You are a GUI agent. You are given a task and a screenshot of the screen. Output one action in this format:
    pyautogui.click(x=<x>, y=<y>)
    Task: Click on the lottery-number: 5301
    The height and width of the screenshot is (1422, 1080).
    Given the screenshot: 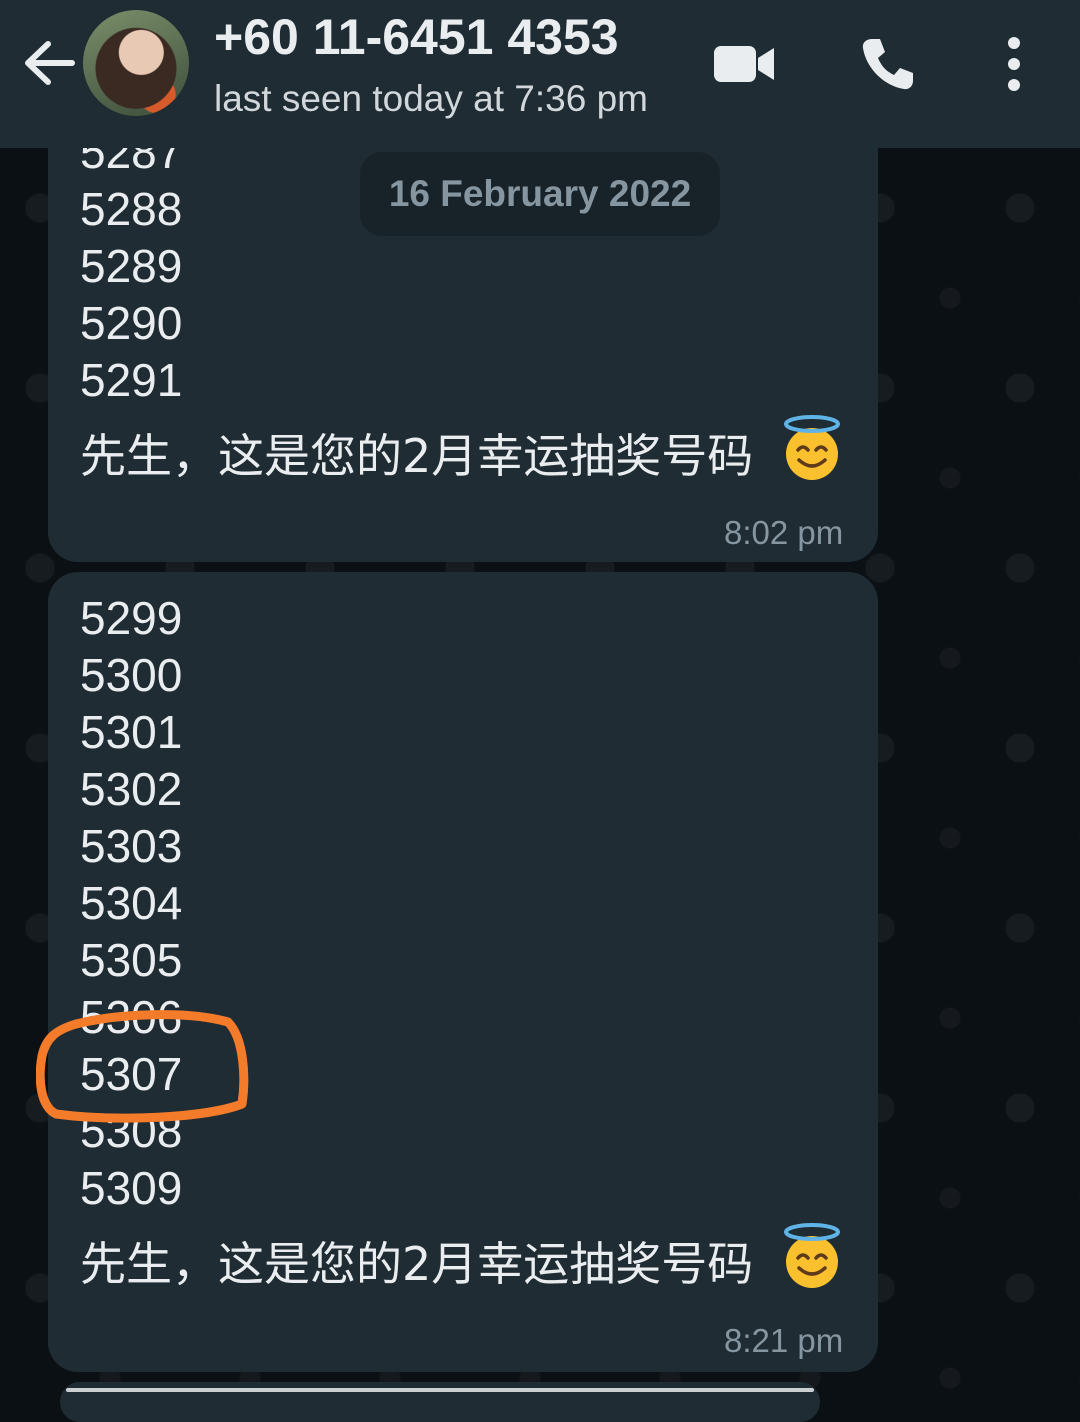 What is the action you would take?
    pyautogui.click(x=131, y=732)
    